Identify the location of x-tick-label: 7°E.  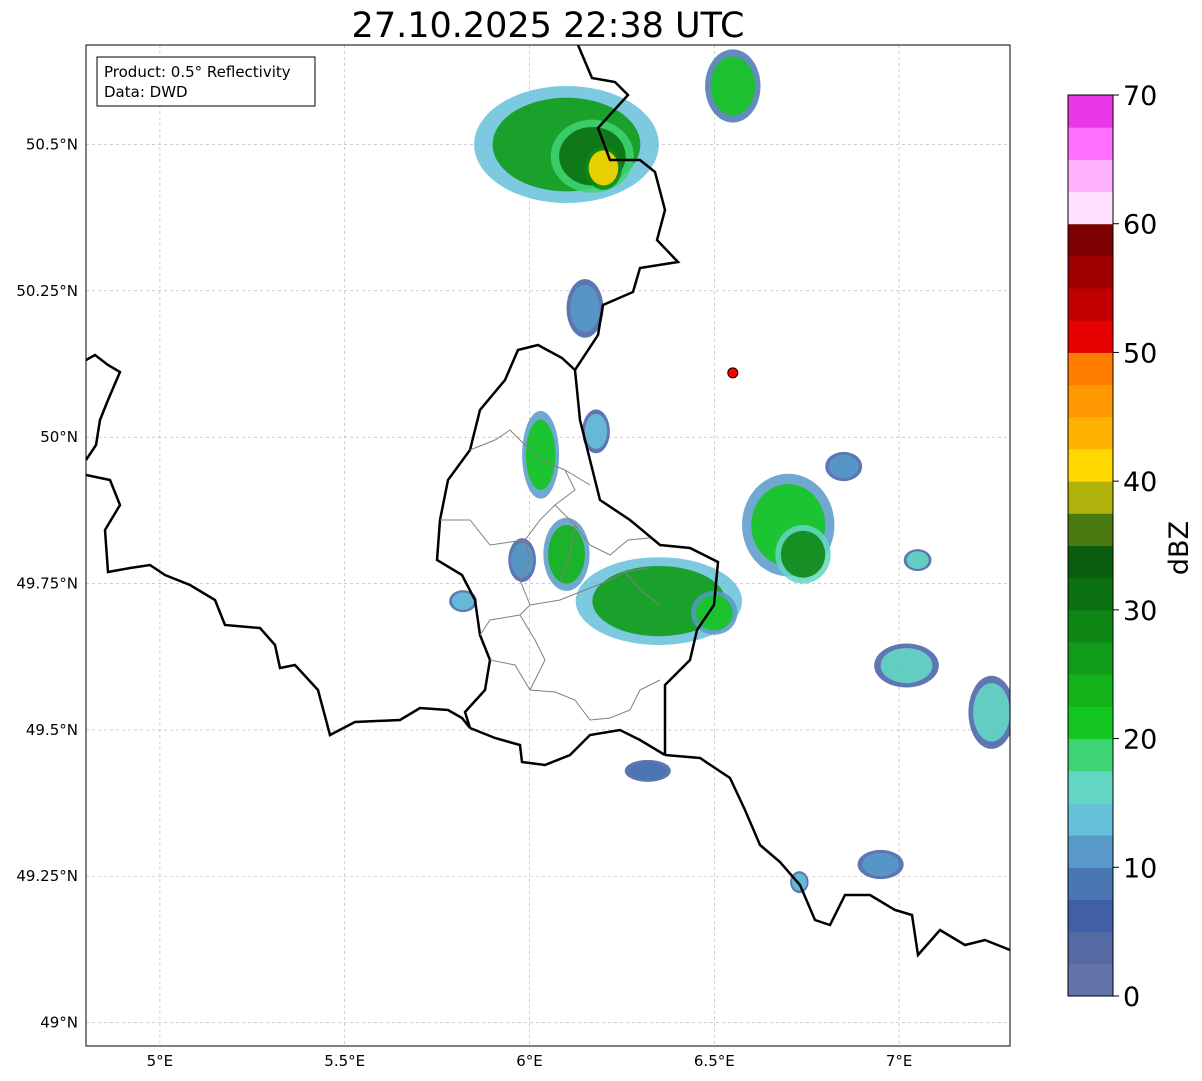
(899, 1061).